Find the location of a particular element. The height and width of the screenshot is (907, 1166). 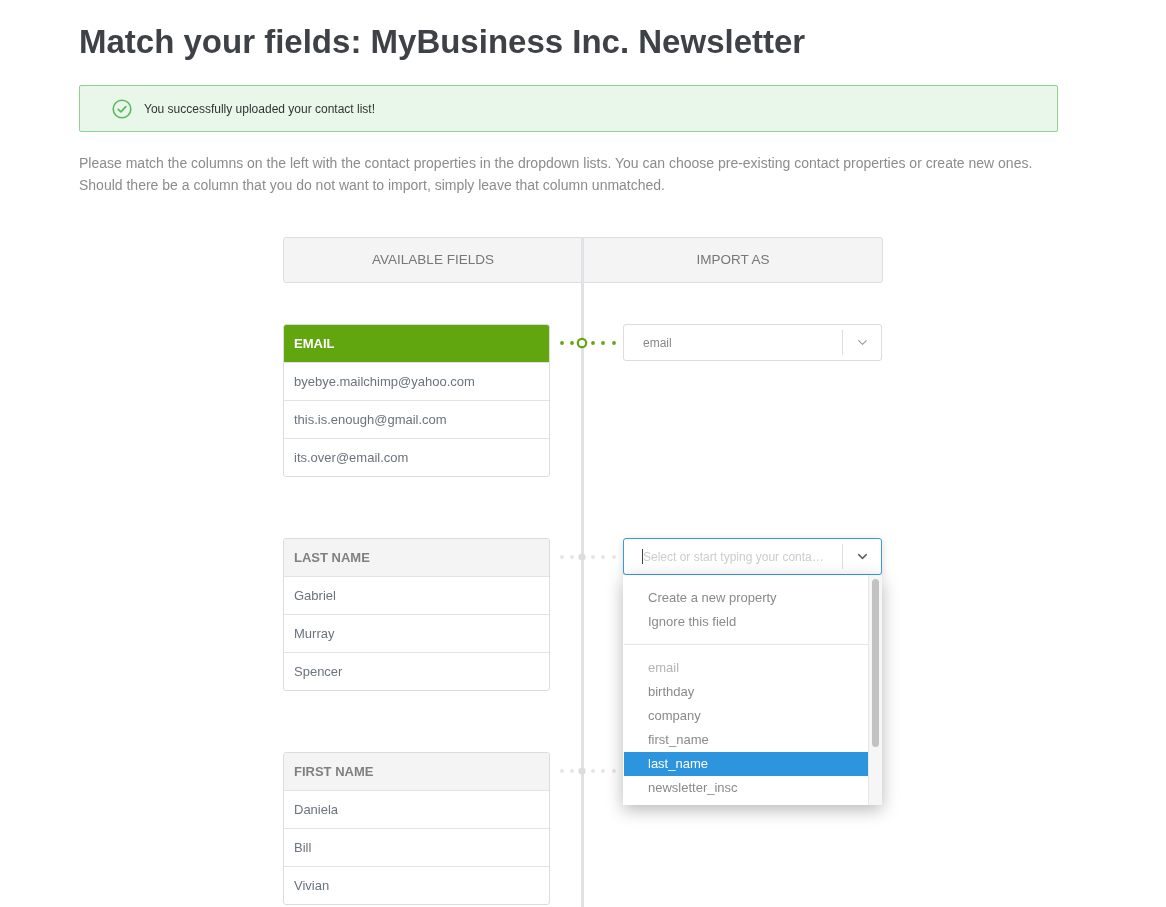

menu-item: Create a new property is located at coordinates (746, 598).